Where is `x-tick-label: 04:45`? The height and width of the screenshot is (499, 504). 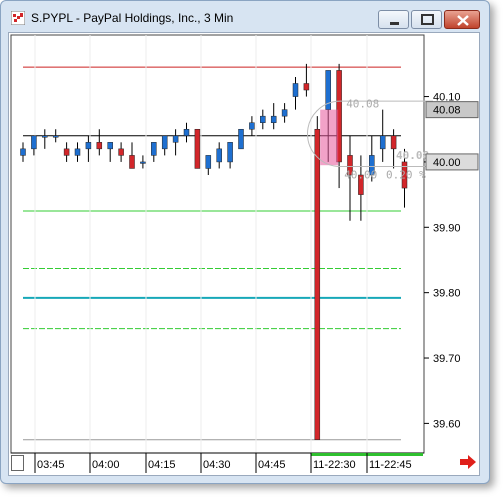
x-tick-label: 04:45 is located at coordinates (272, 465).